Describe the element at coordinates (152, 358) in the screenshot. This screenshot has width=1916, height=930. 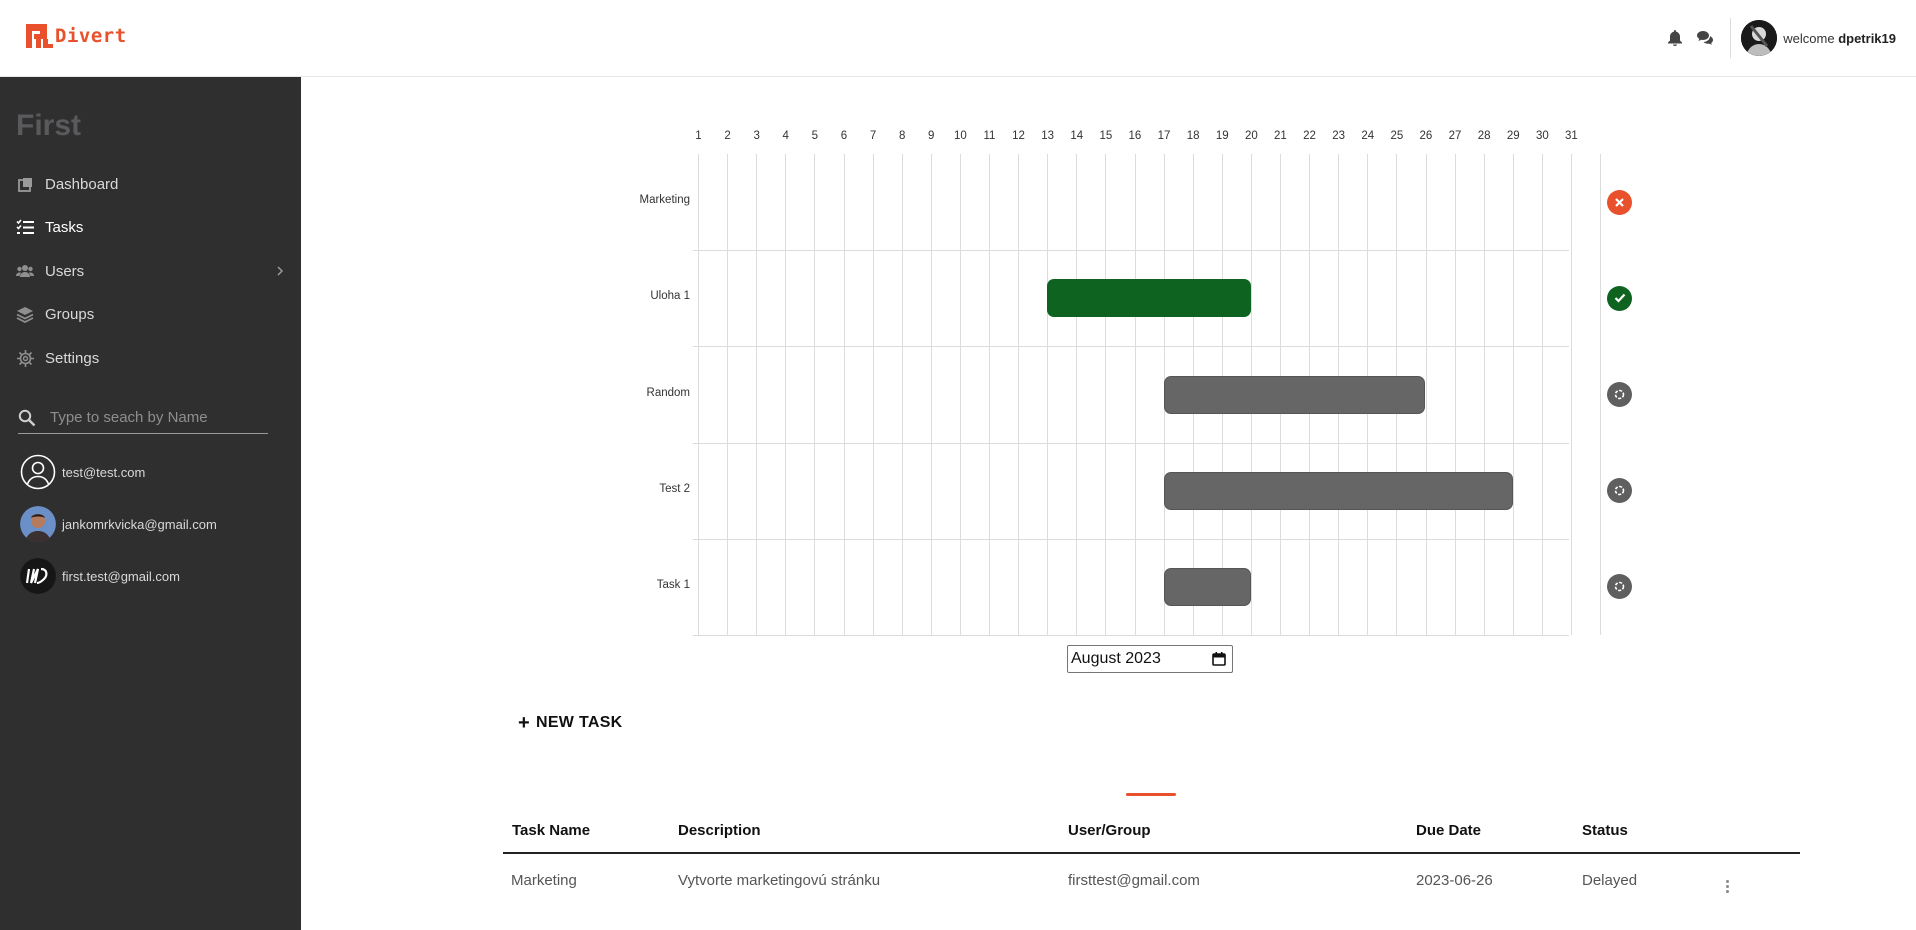
I see `sidebar-item-settings: Settings` at that location.